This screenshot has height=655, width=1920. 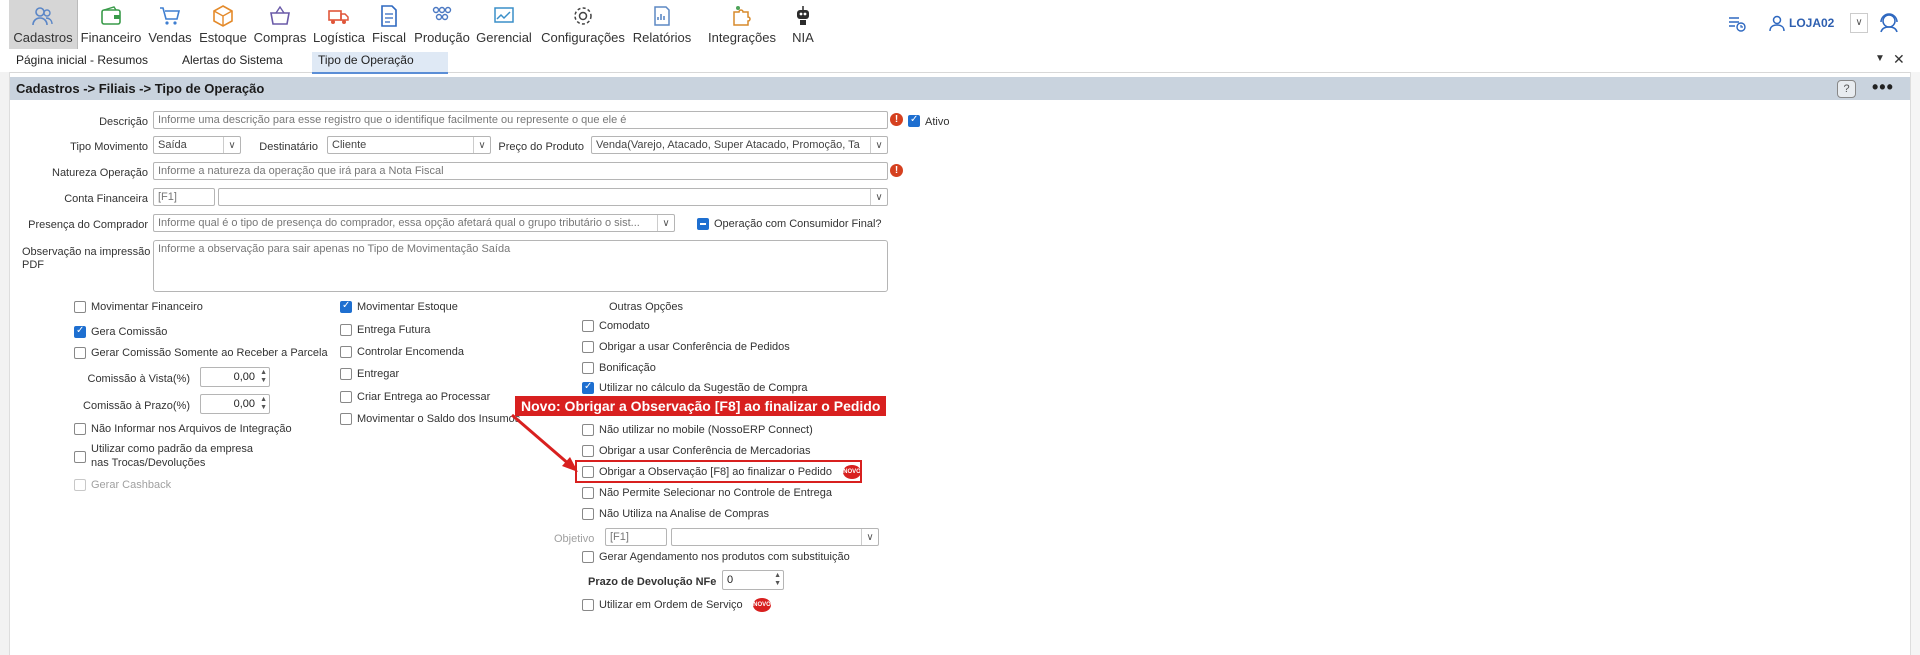 I want to click on toolbar-nia: NIA, so click(x=803, y=24).